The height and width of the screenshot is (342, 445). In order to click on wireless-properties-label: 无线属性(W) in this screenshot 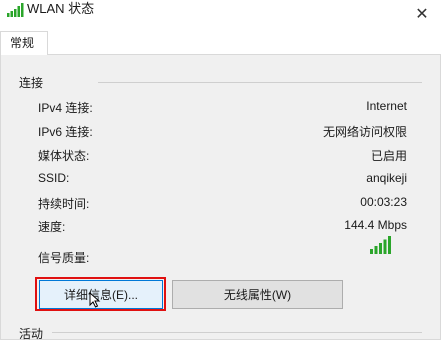, I will do `click(257, 295)`.